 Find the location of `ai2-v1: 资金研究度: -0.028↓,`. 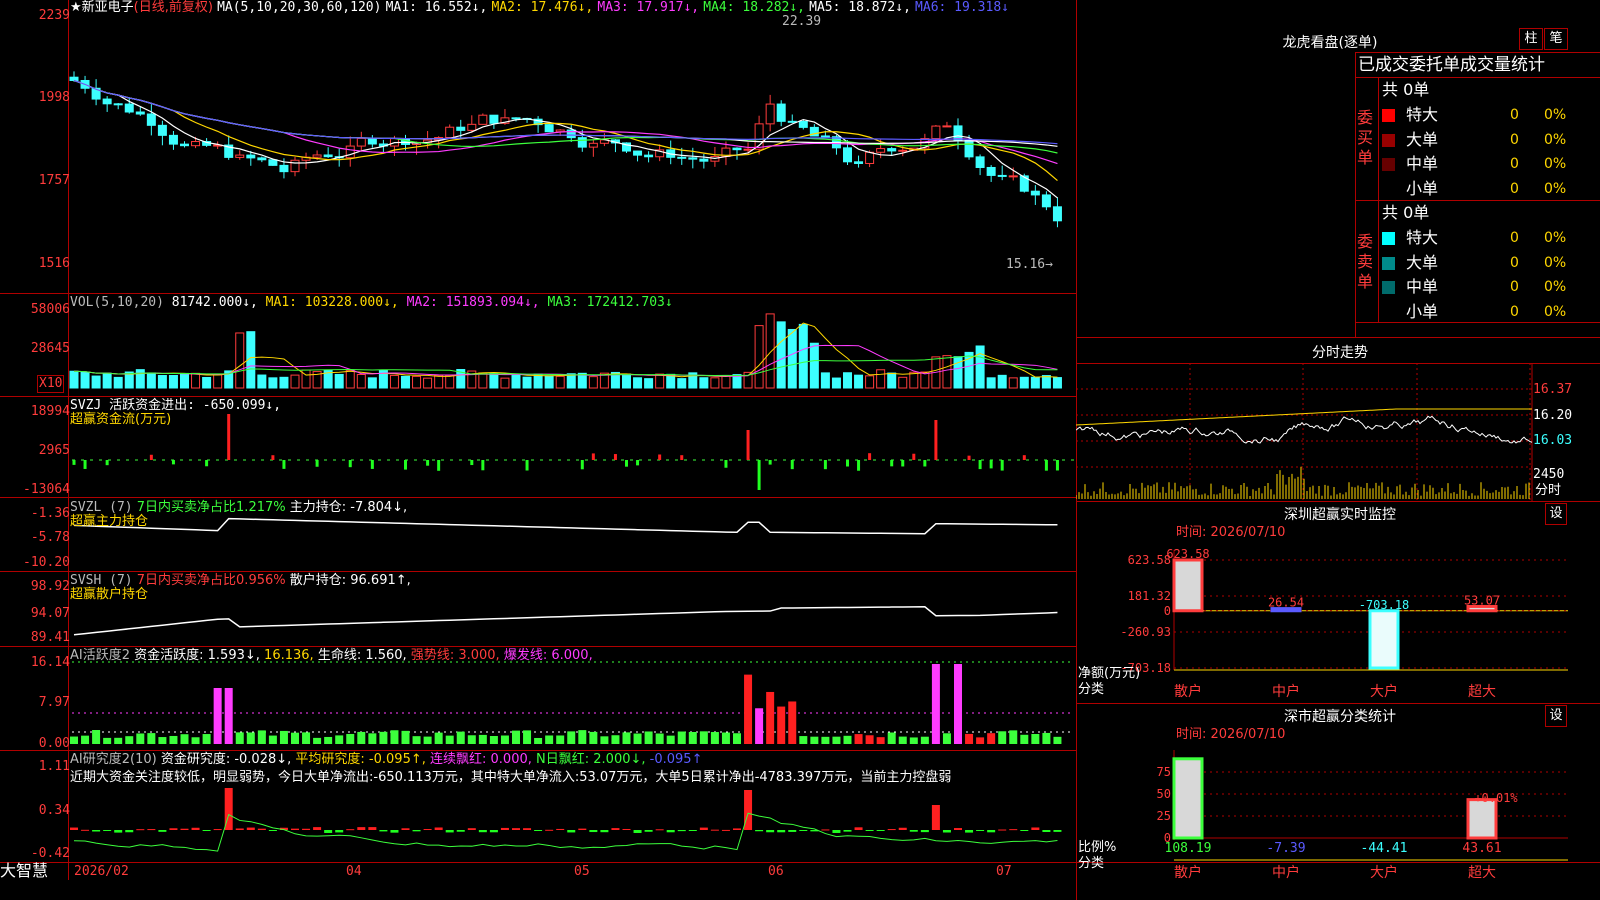

ai2-v1: 资金研究度: -0.028↓, is located at coordinates (226, 759).